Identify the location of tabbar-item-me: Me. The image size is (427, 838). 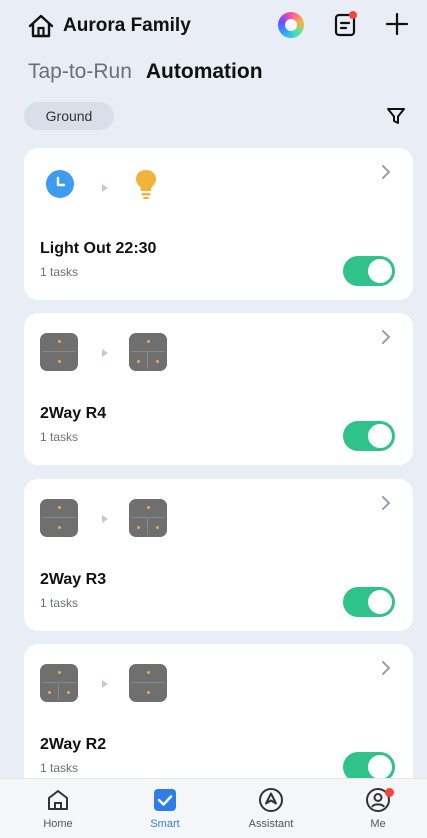
(378, 808).